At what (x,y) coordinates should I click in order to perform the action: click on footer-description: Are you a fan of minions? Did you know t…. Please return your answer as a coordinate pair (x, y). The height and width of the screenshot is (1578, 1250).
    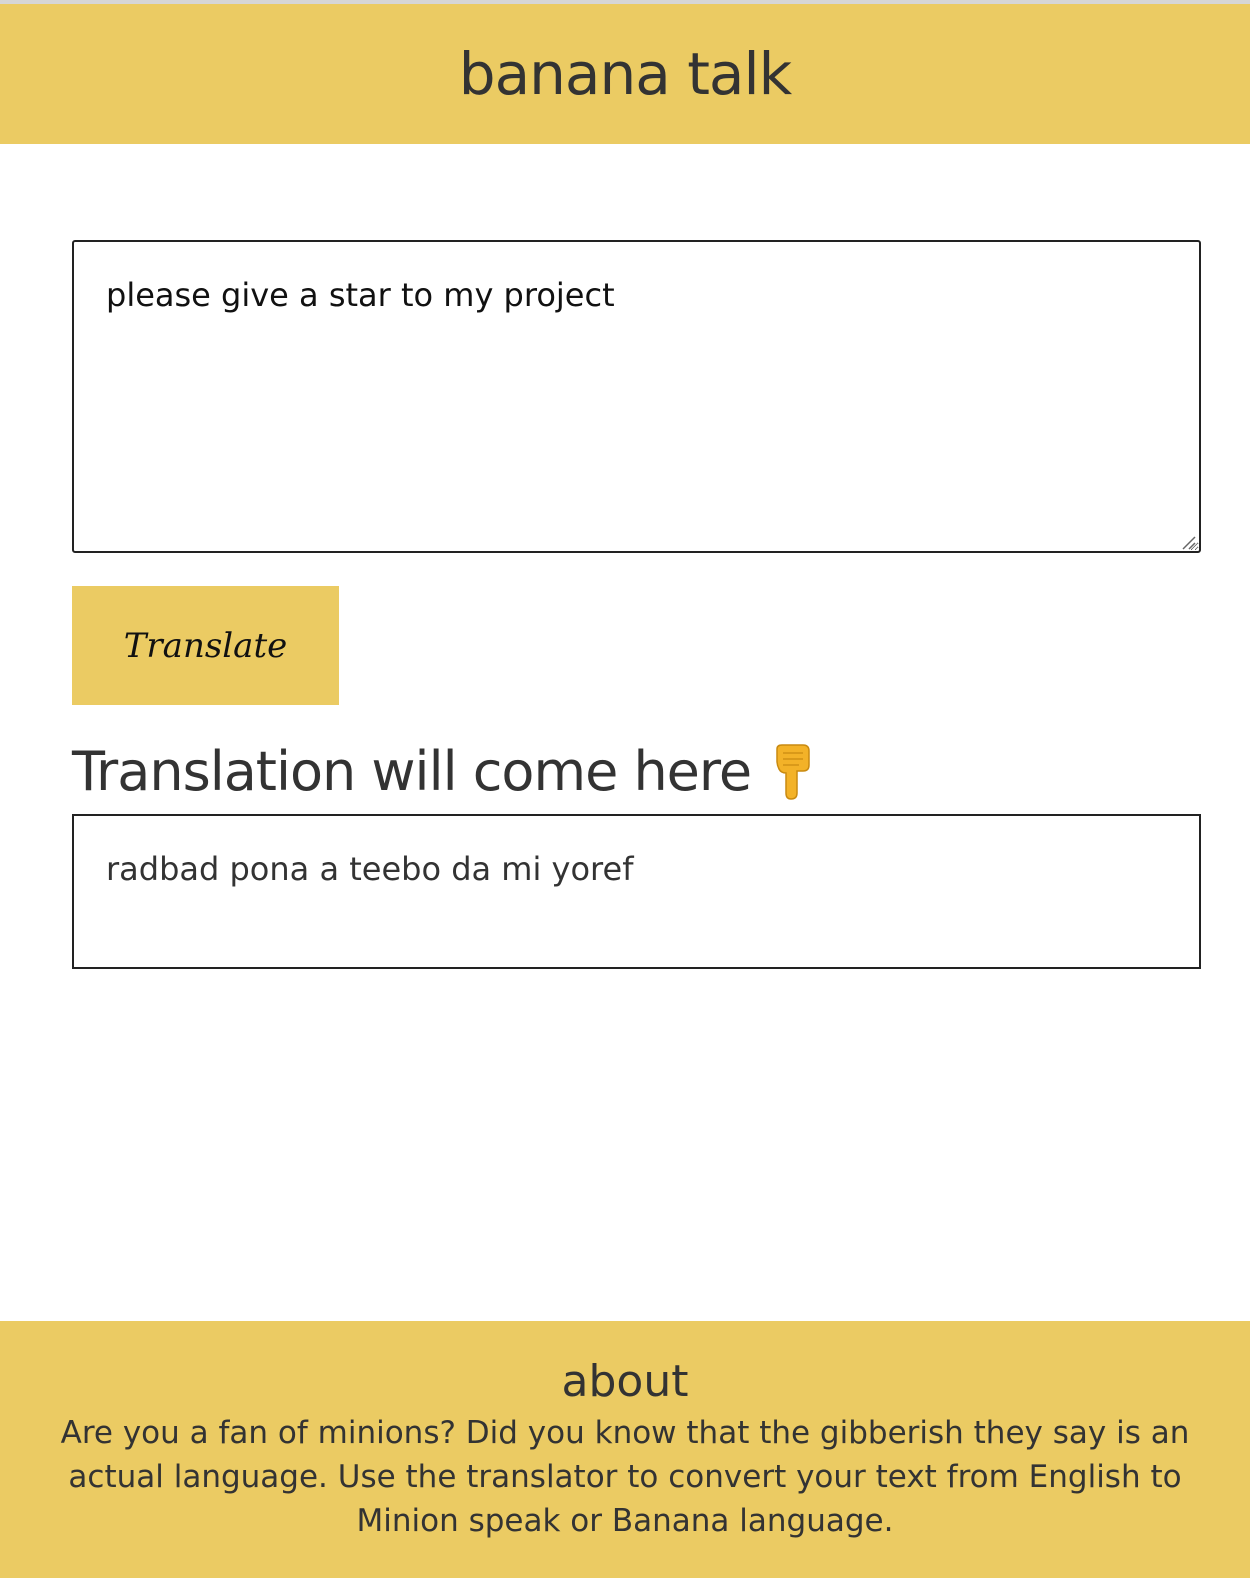
    Looking at the image, I should click on (625, 1477).